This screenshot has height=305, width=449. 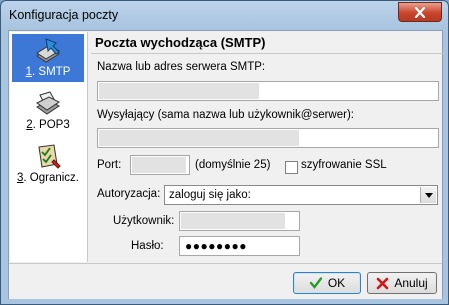 I want to click on ok-button: OK, so click(x=327, y=283).